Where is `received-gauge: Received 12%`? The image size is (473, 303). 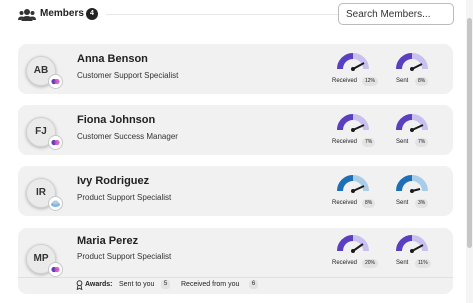 received-gauge: Received 12% is located at coordinates (355, 71).